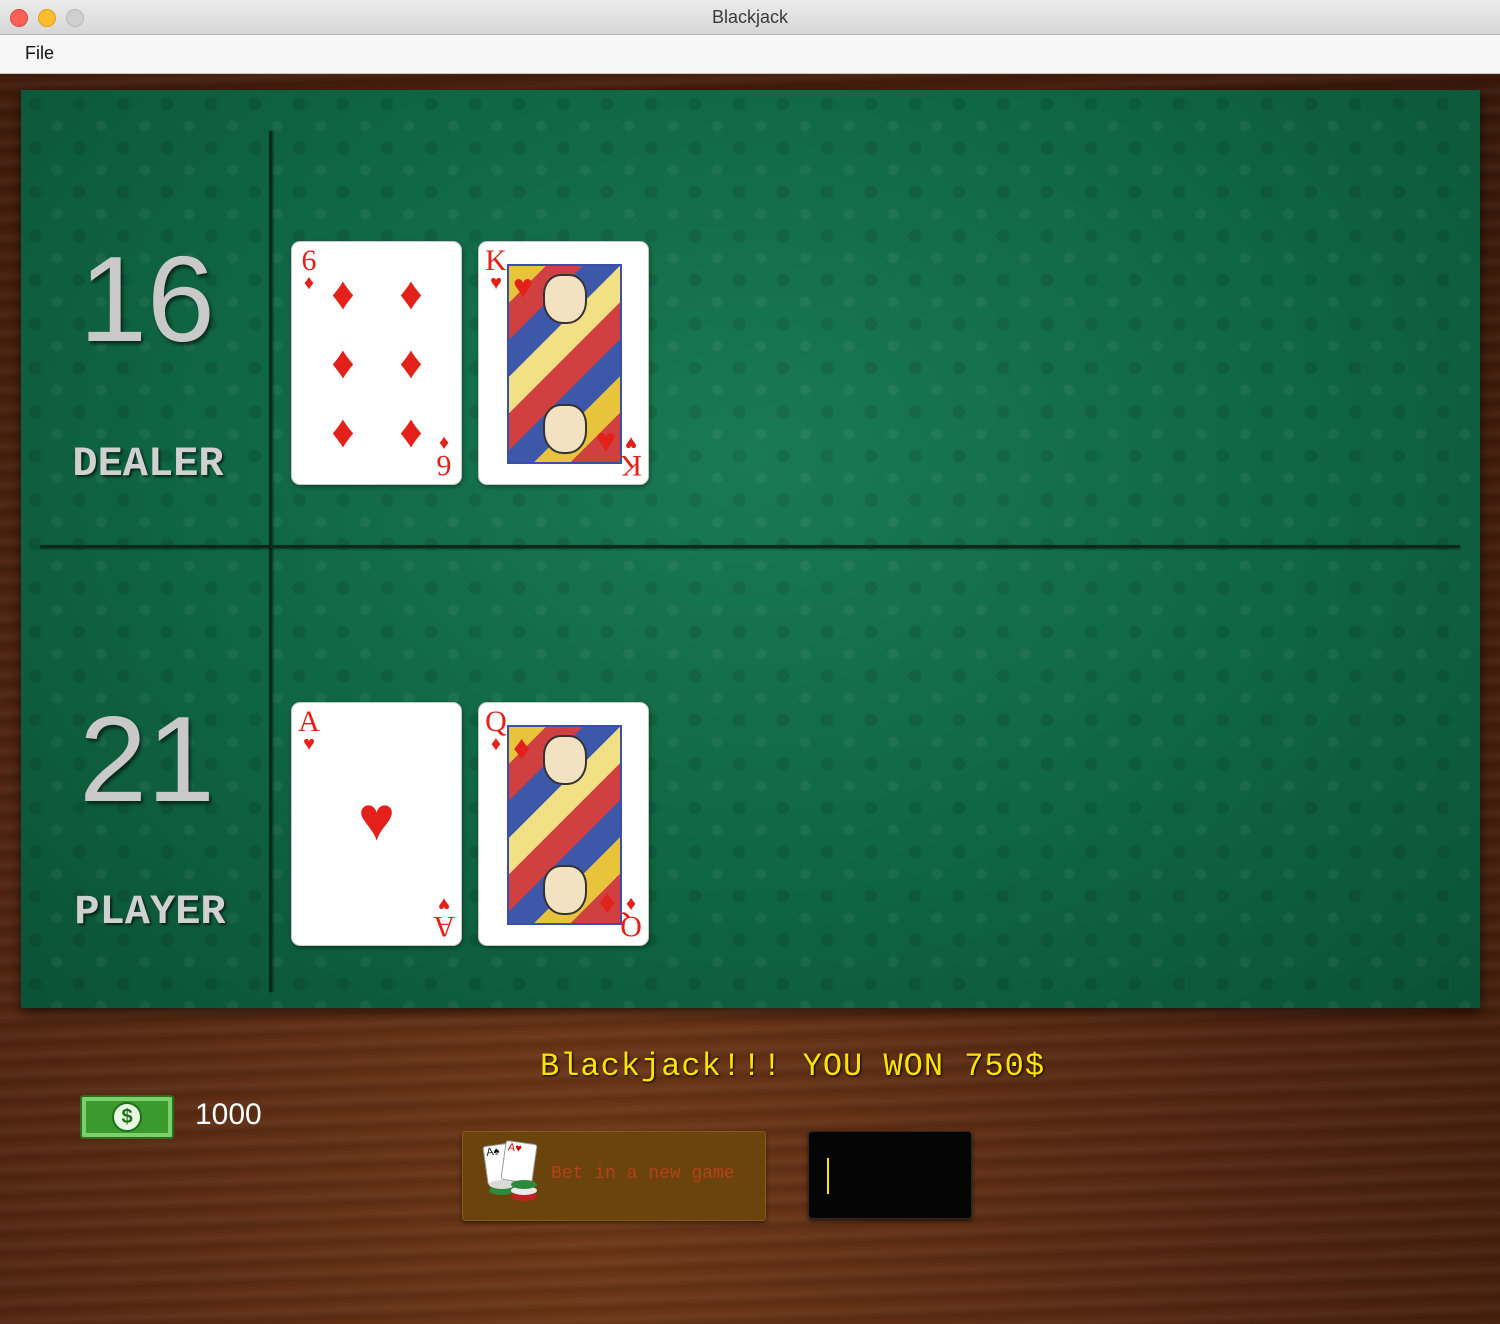 This screenshot has height=1324, width=1500. What do you see at coordinates (631, 457) in the screenshot?
I see `card-corner-bottom: K ♥` at bounding box center [631, 457].